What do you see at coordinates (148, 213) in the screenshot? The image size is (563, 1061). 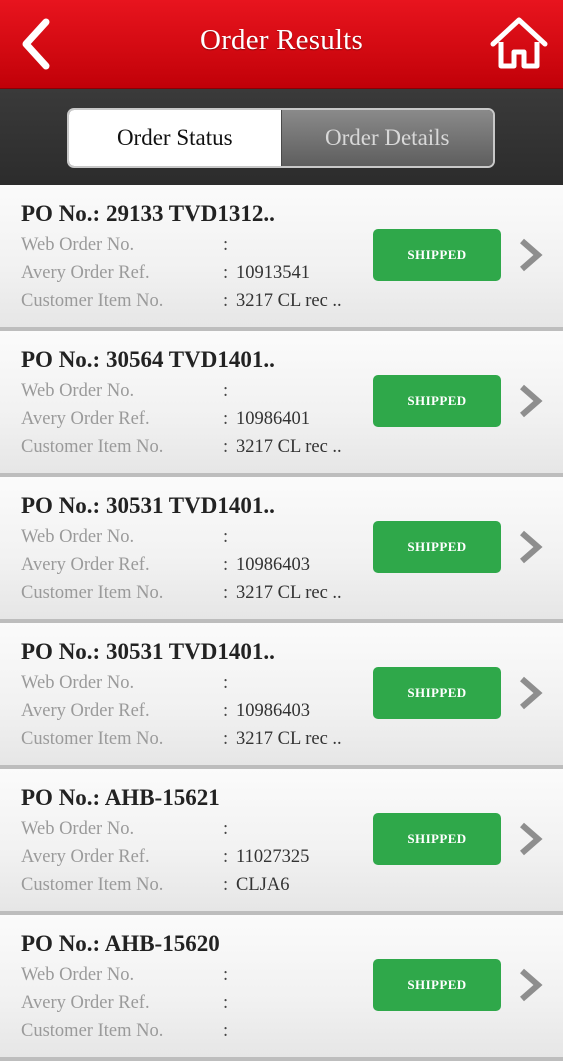 I see `po-number: PO No.: 29133 TVD1312..` at bounding box center [148, 213].